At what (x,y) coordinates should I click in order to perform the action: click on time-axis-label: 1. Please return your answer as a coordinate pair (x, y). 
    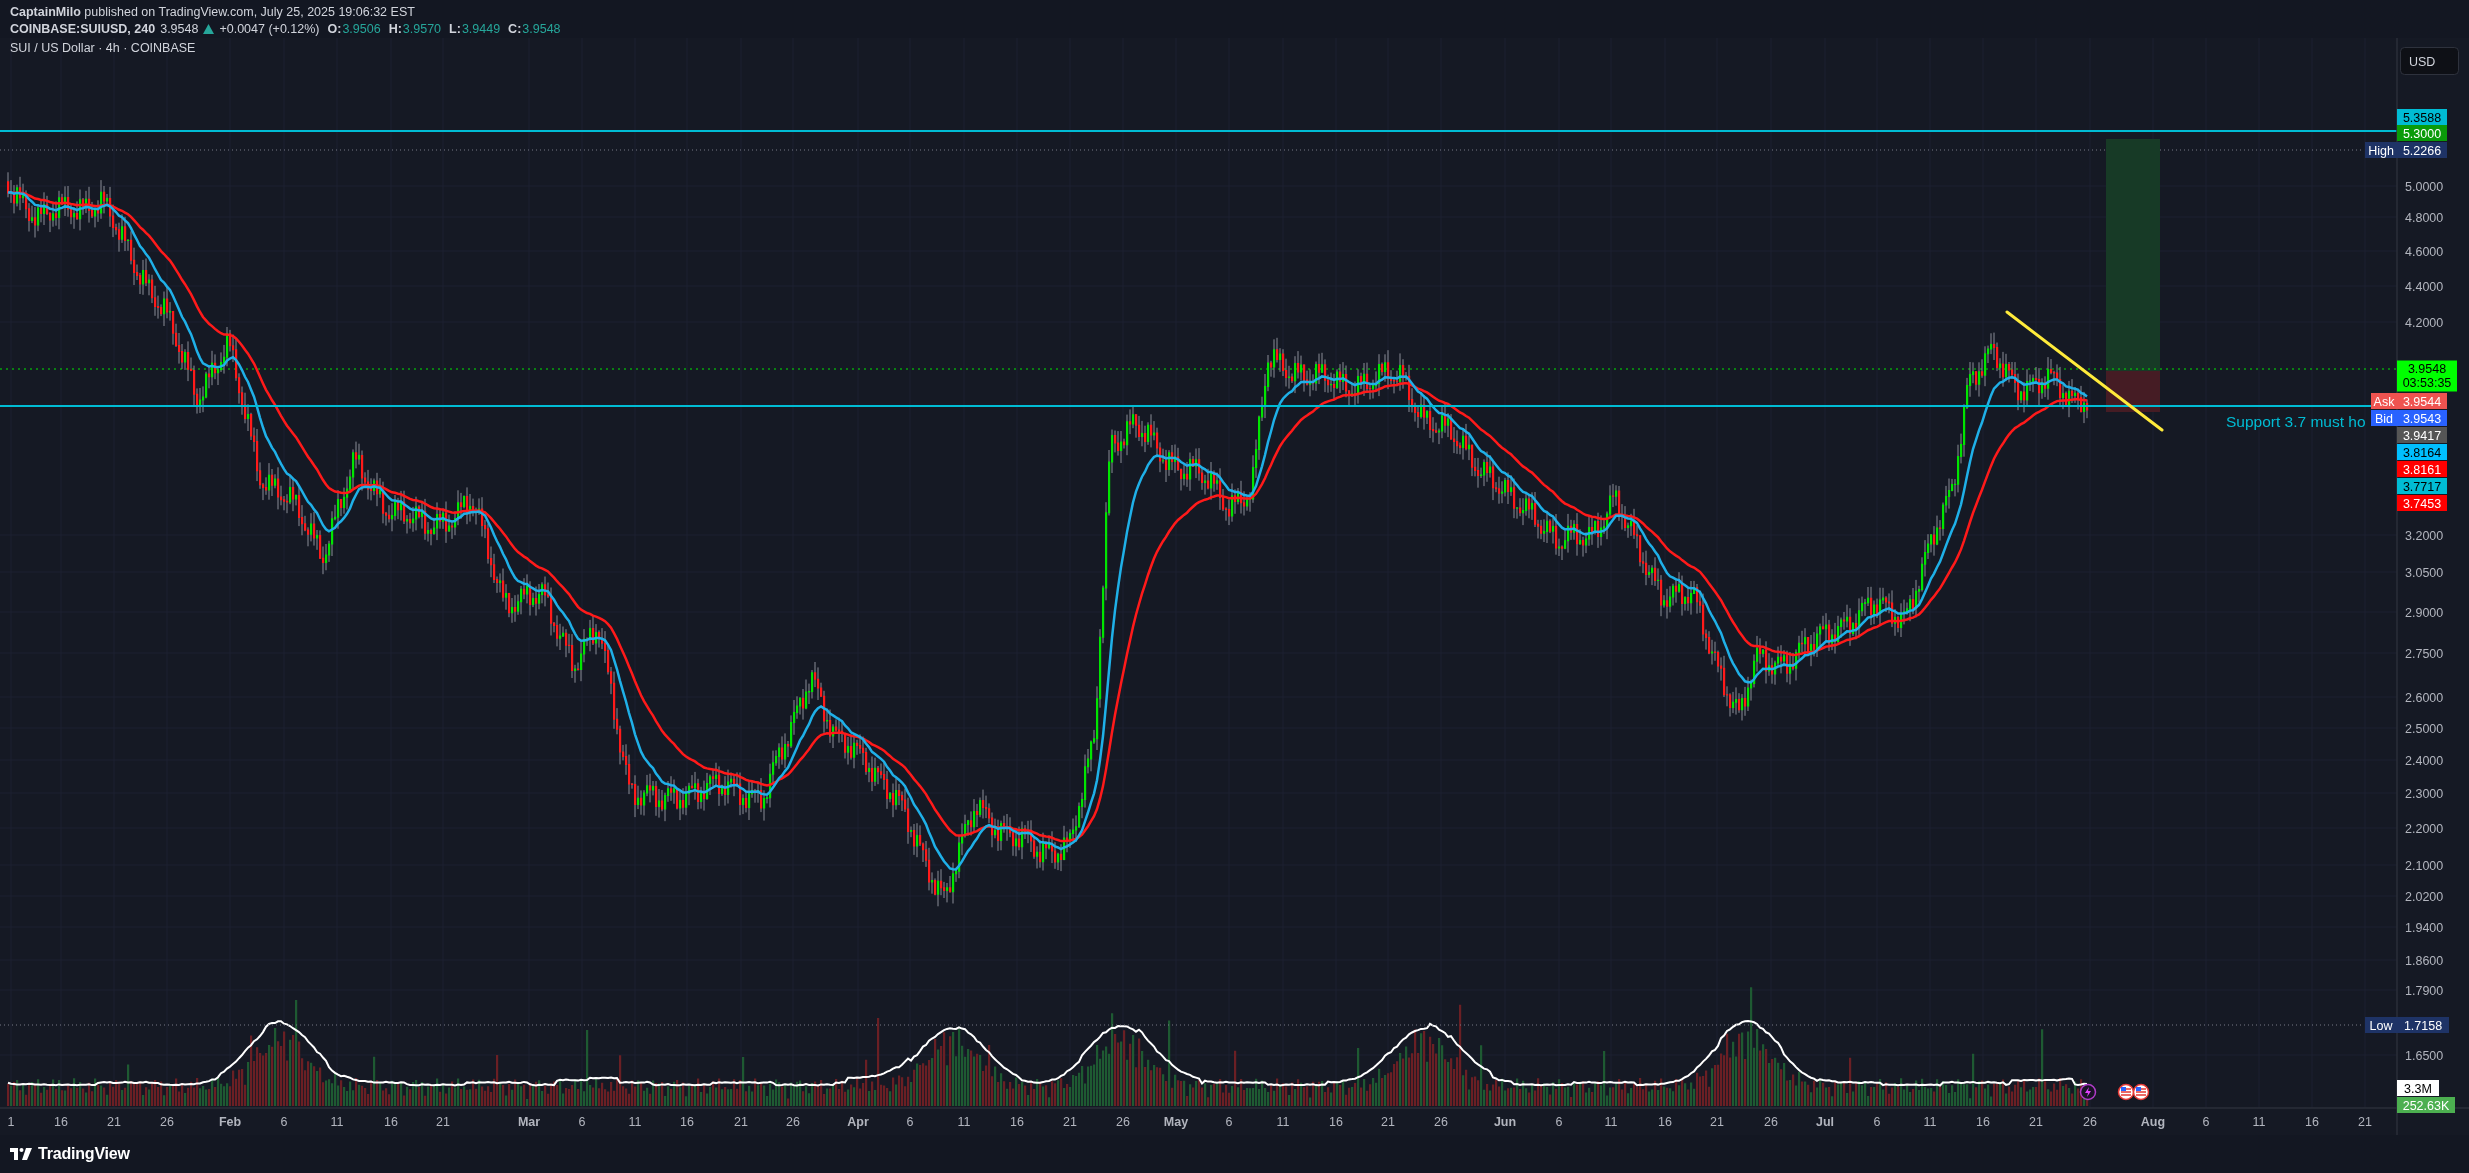
    Looking at the image, I should click on (11, 1122).